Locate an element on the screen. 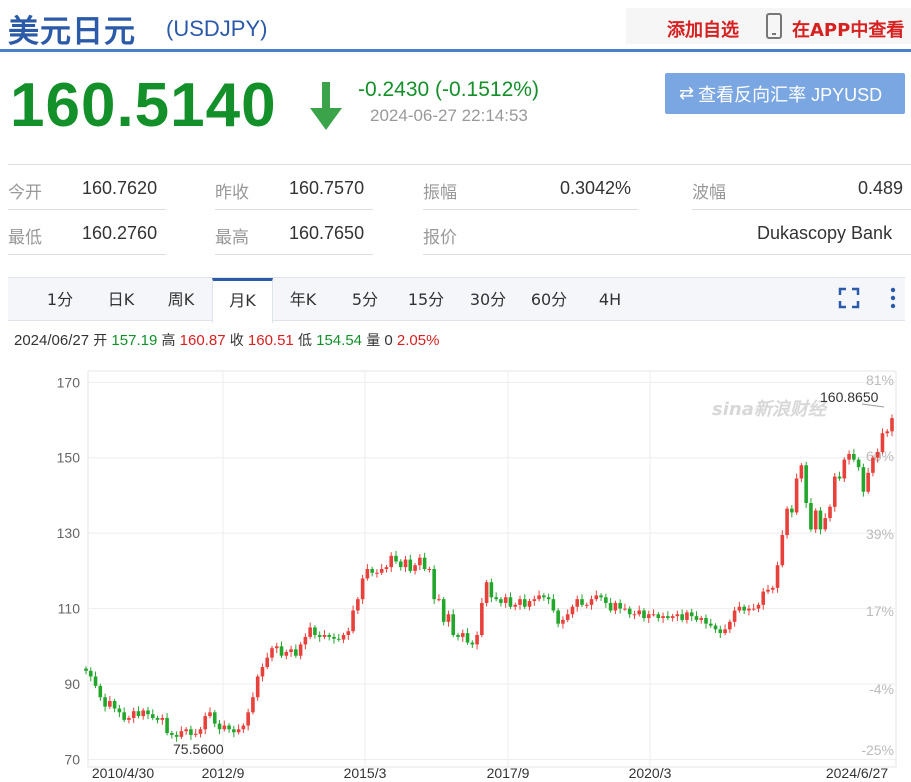 The image size is (911, 782). reverse-rate-button: ⇄ 查看反向汇率 JPYUSD is located at coordinates (785, 93).